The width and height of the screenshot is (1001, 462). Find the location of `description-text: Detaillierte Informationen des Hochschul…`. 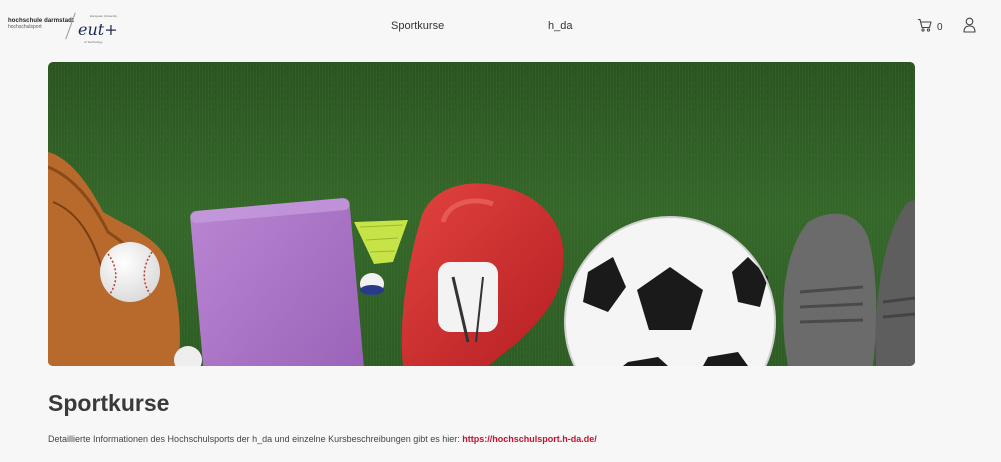

description-text: Detaillierte Informationen des Hochschul… is located at coordinates (255, 439).